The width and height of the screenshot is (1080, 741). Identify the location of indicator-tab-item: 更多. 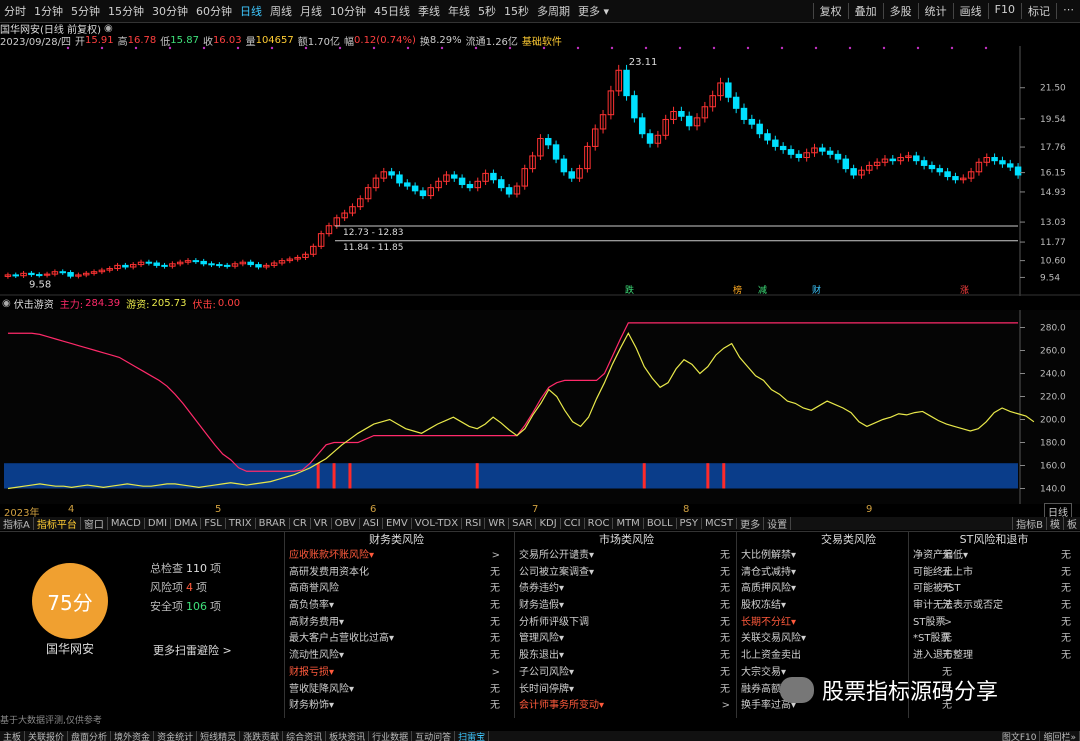
(751, 523).